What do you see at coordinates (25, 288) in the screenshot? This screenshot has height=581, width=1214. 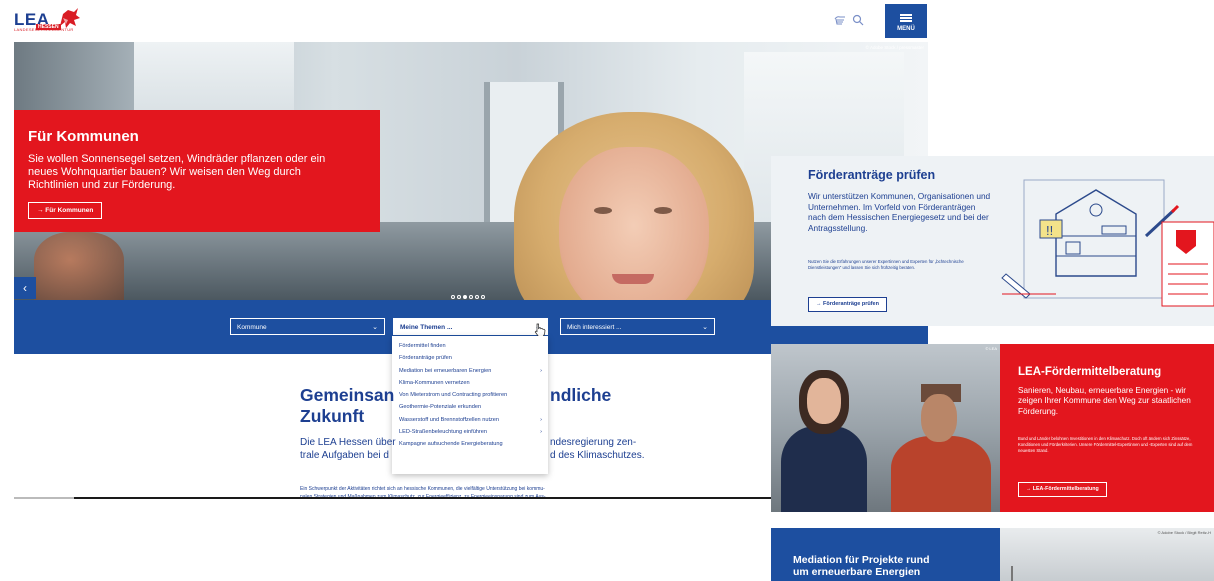 I see `slider-prev-button: ‹` at bounding box center [25, 288].